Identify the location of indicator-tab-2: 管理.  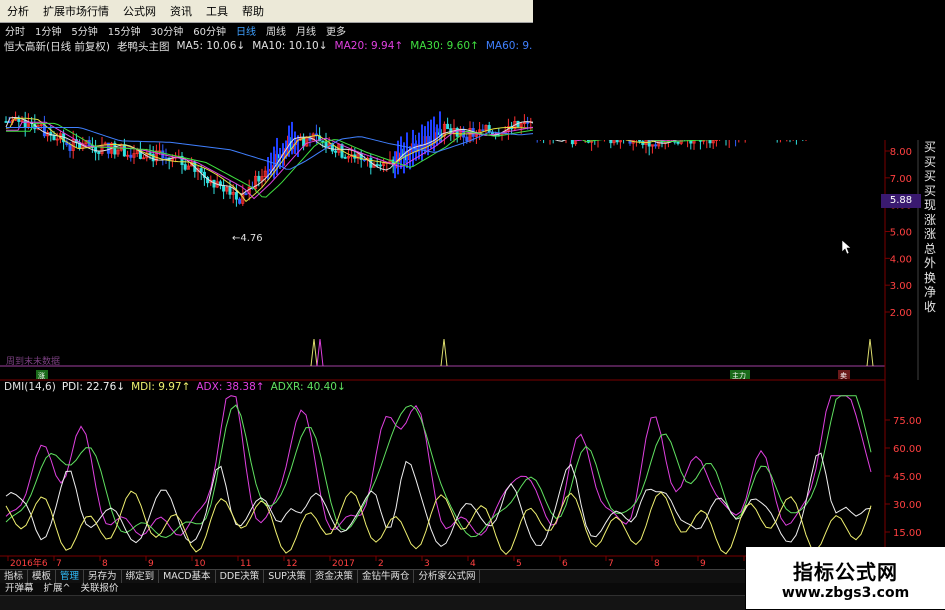
(70, 577).